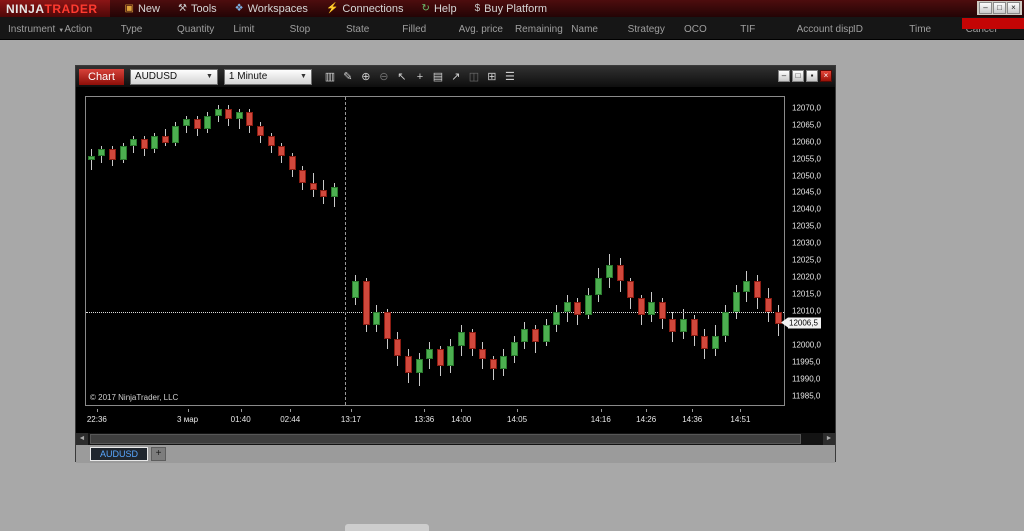 This screenshot has width=1024, height=531. Describe the element at coordinates (812, 76) in the screenshot. I see `chart-pin-button: ▪` at that location.